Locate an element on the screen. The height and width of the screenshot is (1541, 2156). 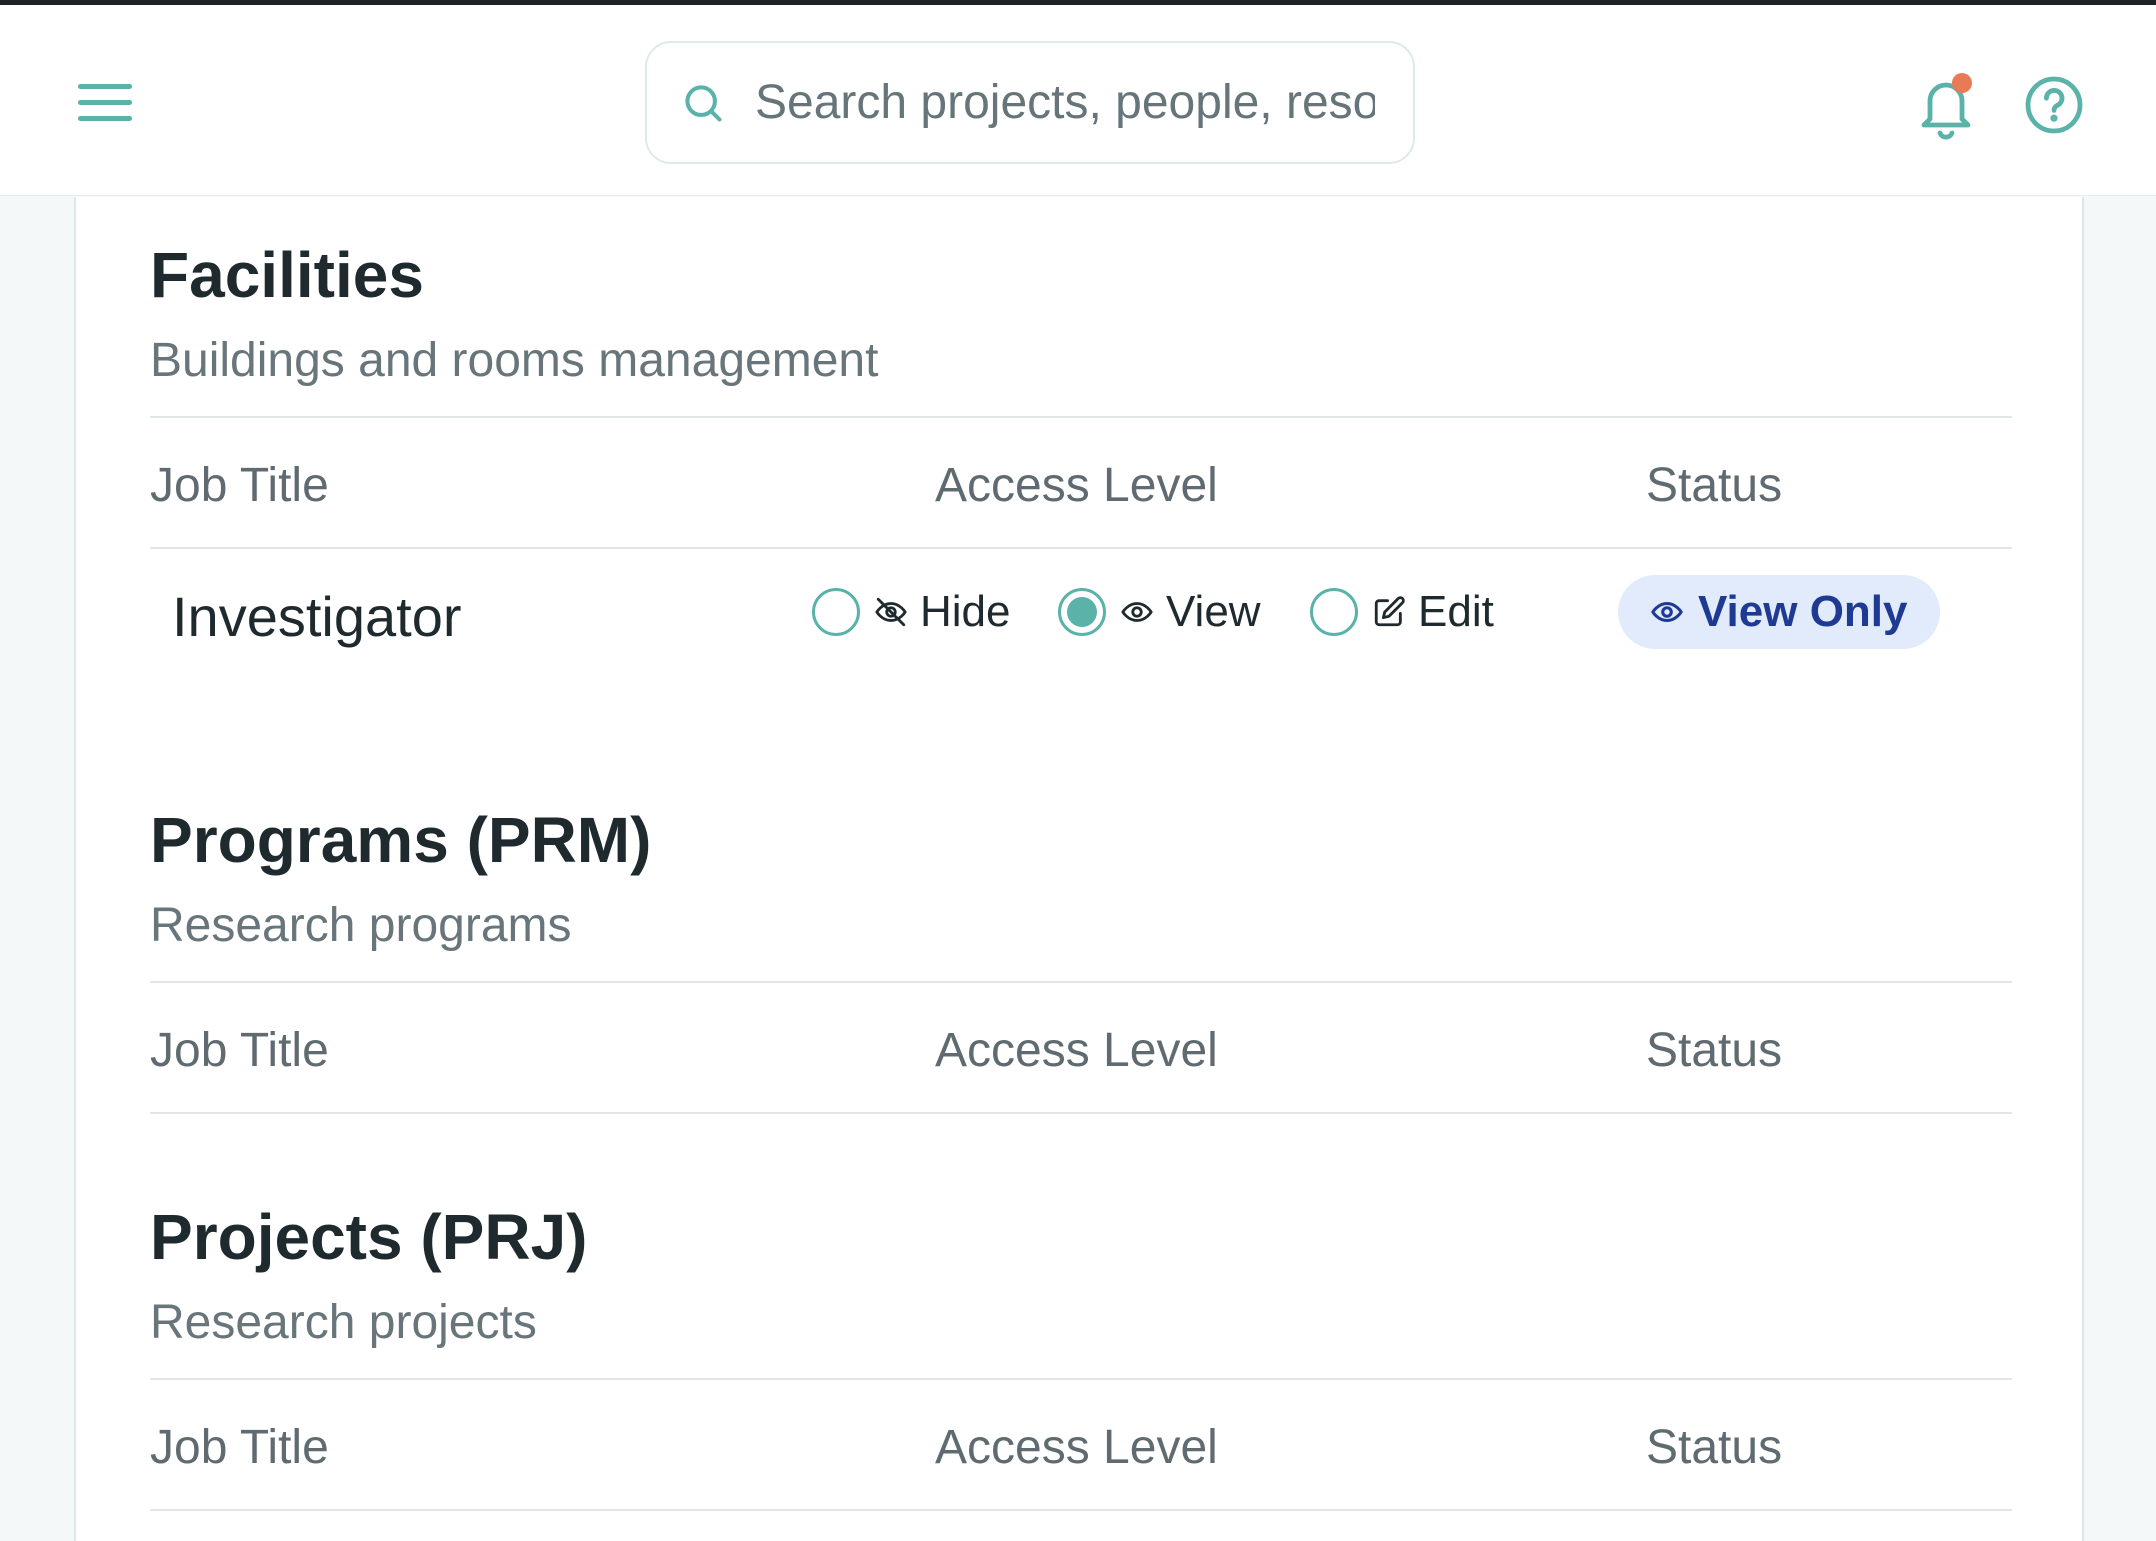
section-title: Programs (PRM) is located at coordinates (401, 840).